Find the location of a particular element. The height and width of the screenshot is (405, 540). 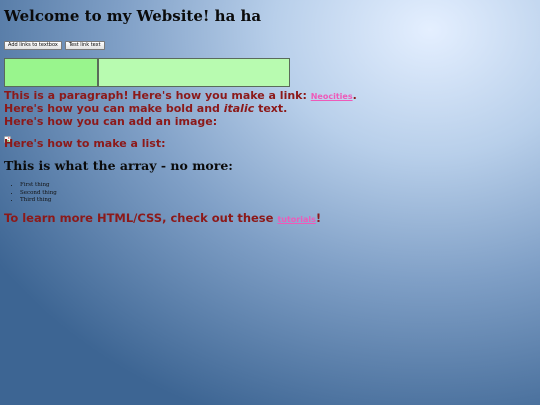

right-textbox is located at coordinates (194, 72).